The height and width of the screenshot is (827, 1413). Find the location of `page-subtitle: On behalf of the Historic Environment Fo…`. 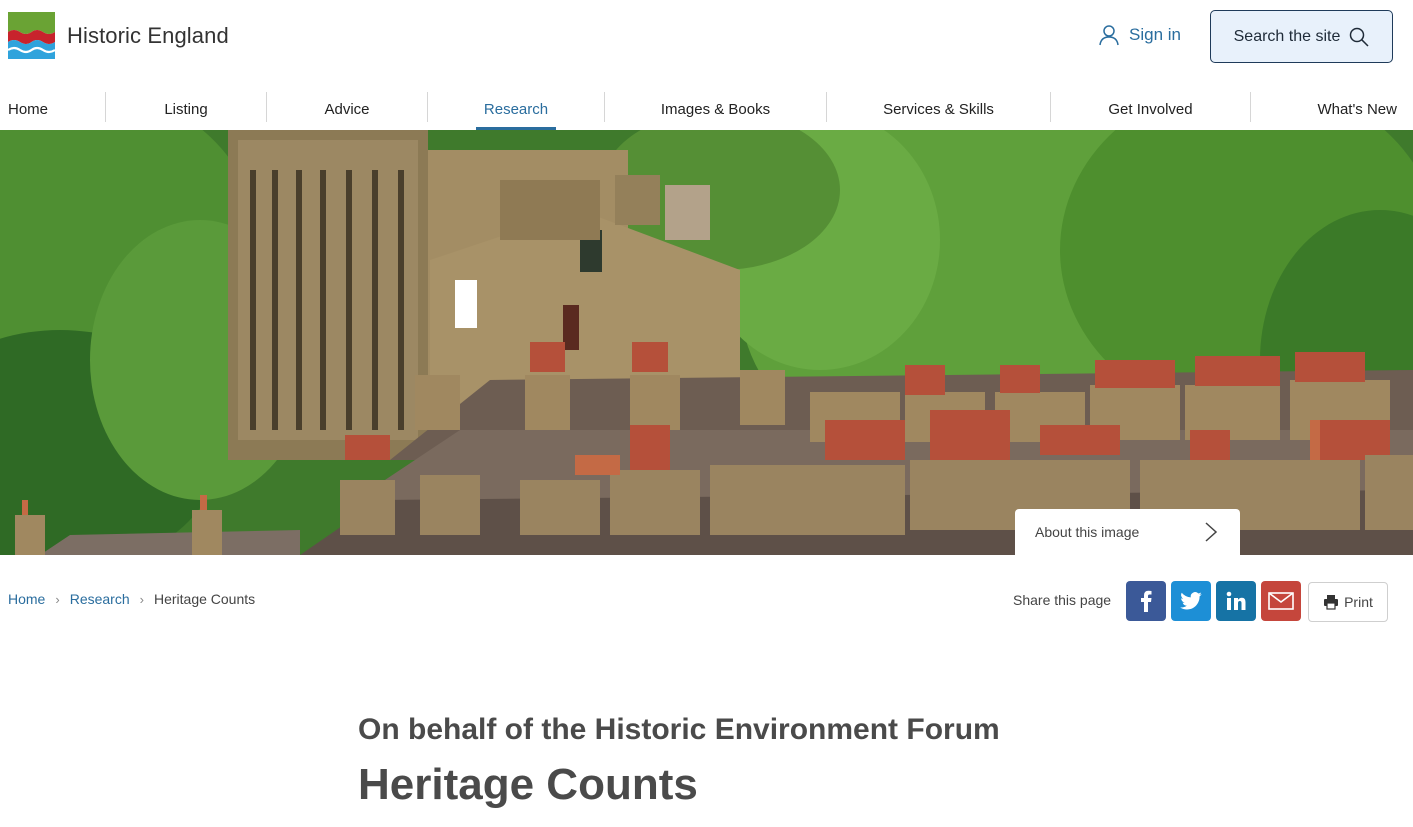

page-subtitle: On behalf of the Historic Environment Fo… is located at coordinates (679, 729).